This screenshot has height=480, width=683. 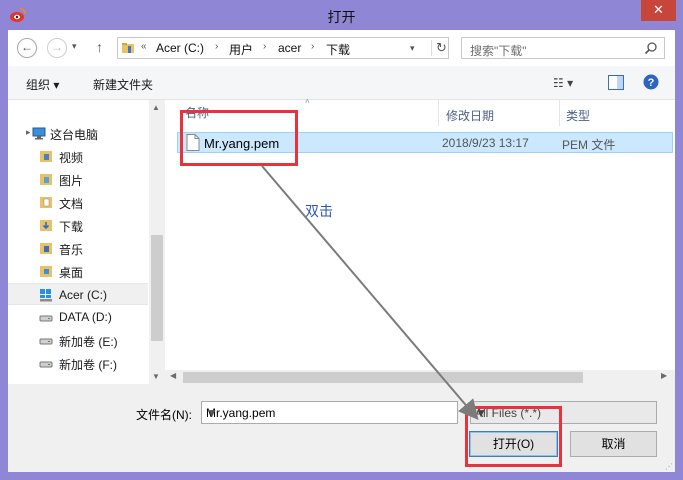 I want to click on expand-arrow-icon: ▸, so click(x=28, y=132).